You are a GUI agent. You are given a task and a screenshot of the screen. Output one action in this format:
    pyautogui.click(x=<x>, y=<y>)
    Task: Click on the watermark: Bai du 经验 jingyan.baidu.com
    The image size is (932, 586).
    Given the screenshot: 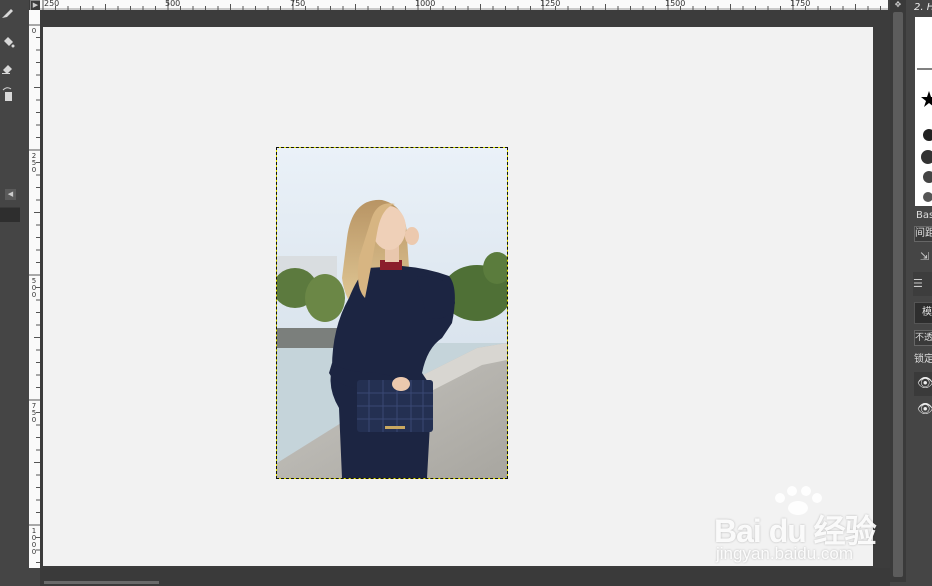 What is the action you would take?
    pyautogui.click(x=797, y=527)
    